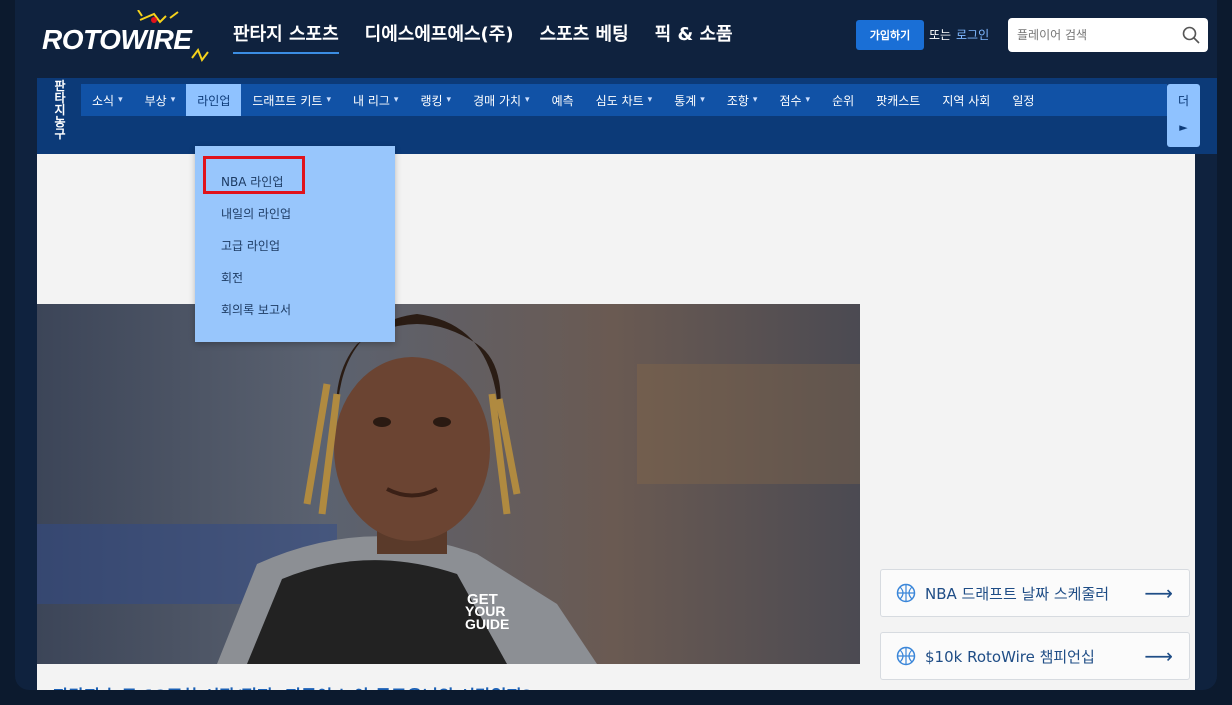  I want to click on subnav-item-6: 경매 가치 ▾, so click(501, 100).